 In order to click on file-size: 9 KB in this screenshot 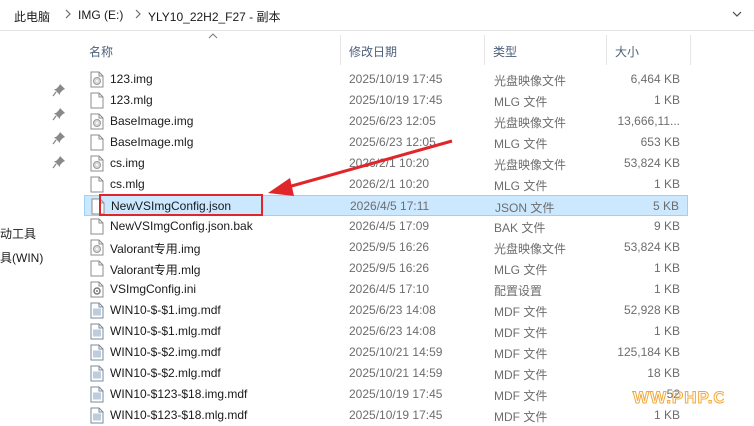, I will do `click(666, 226)`.